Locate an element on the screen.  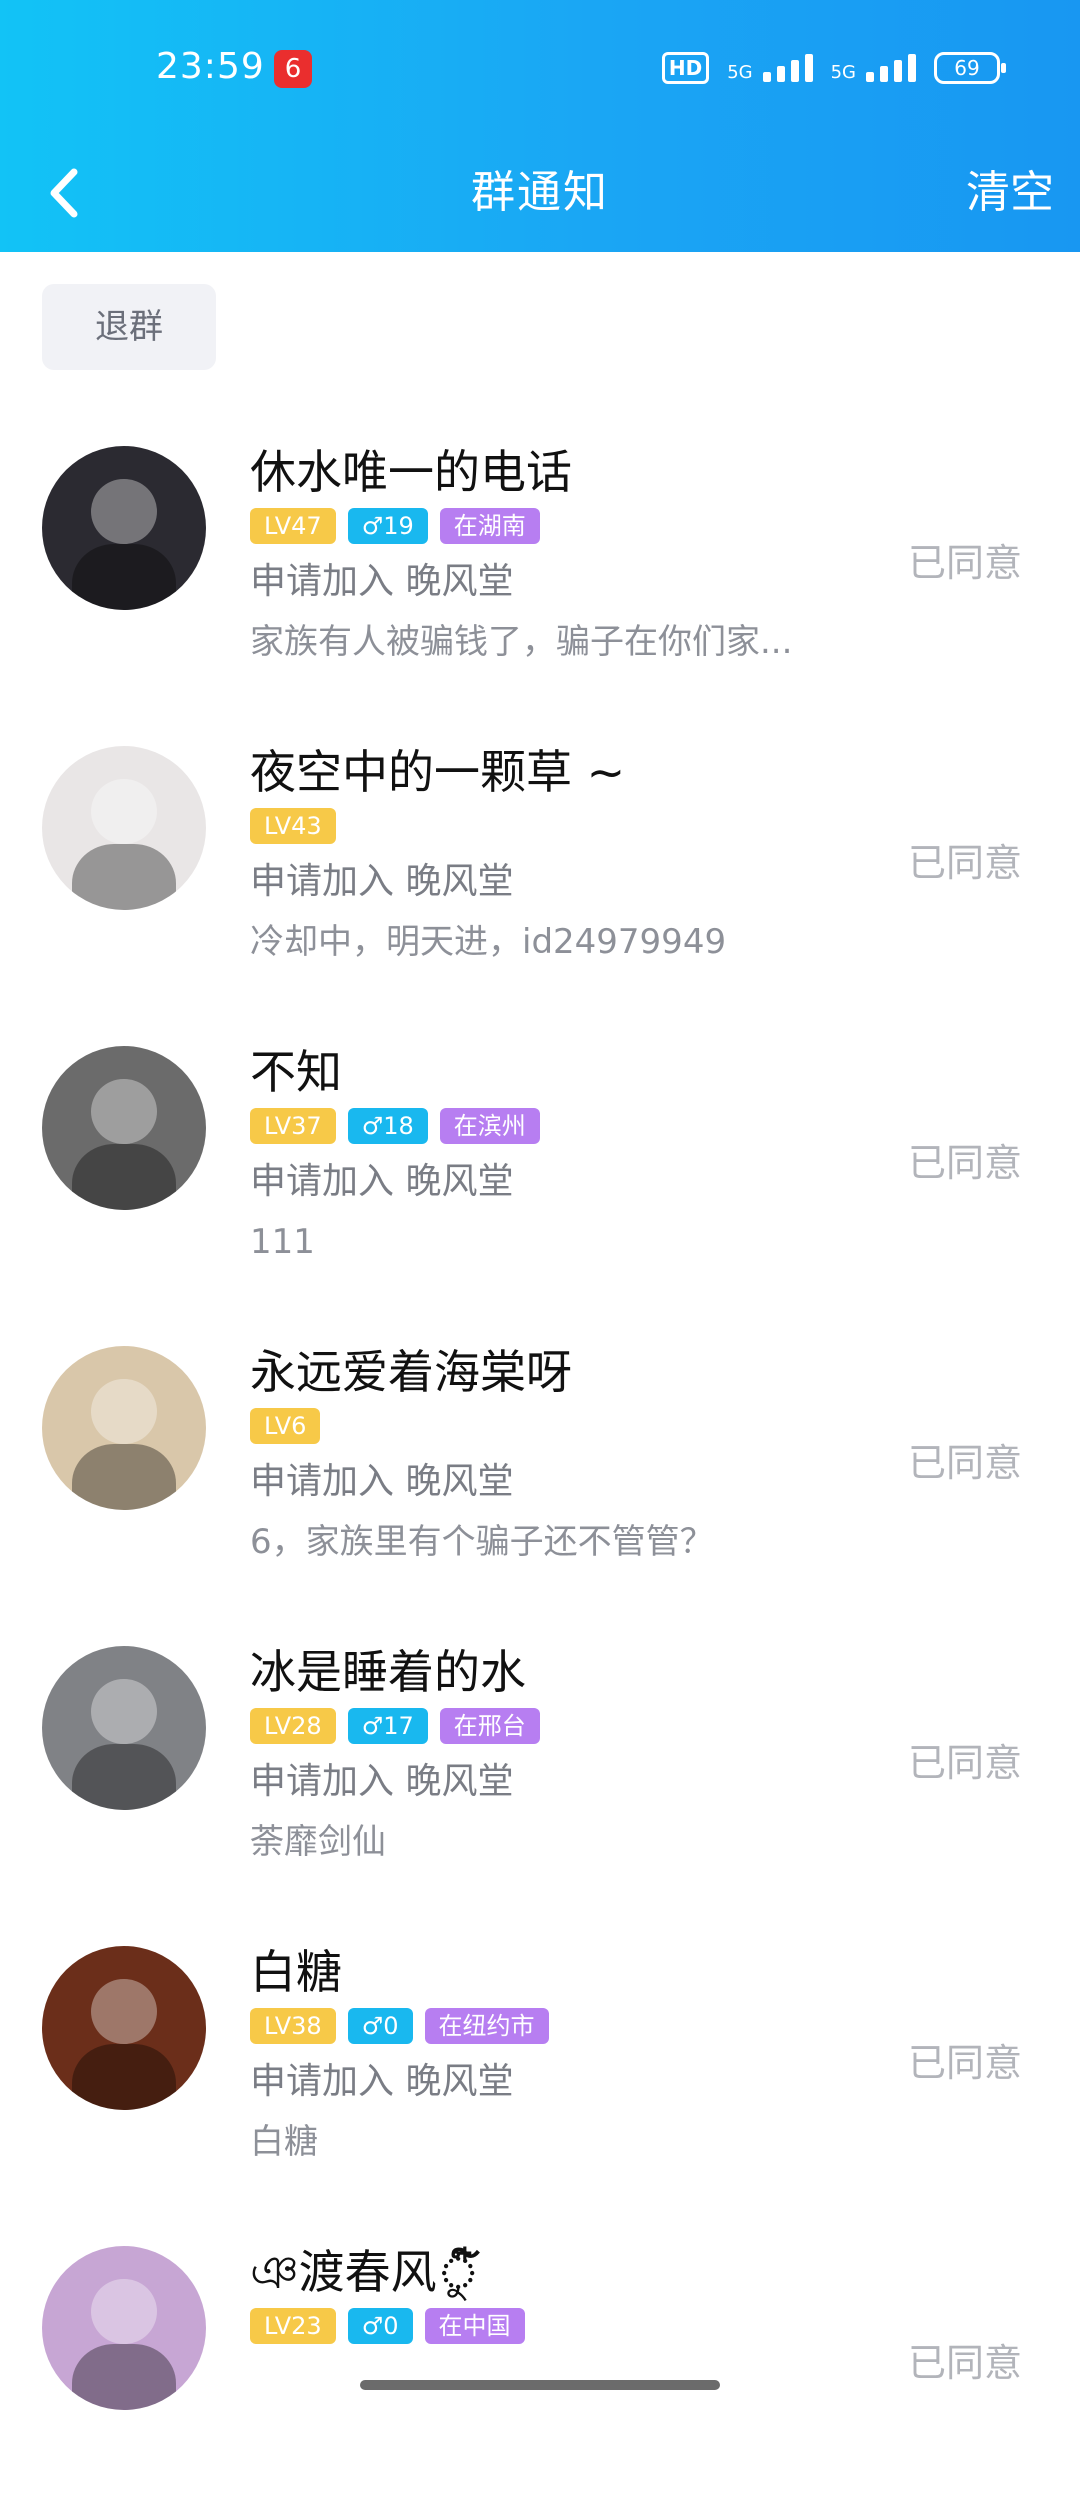
notice-row: 冰是睡着的水 LV28 ♂17 在邢台 申请加入 晚风堂 荼靡剑仙 已同意 is located at coordinates (540, 1770).